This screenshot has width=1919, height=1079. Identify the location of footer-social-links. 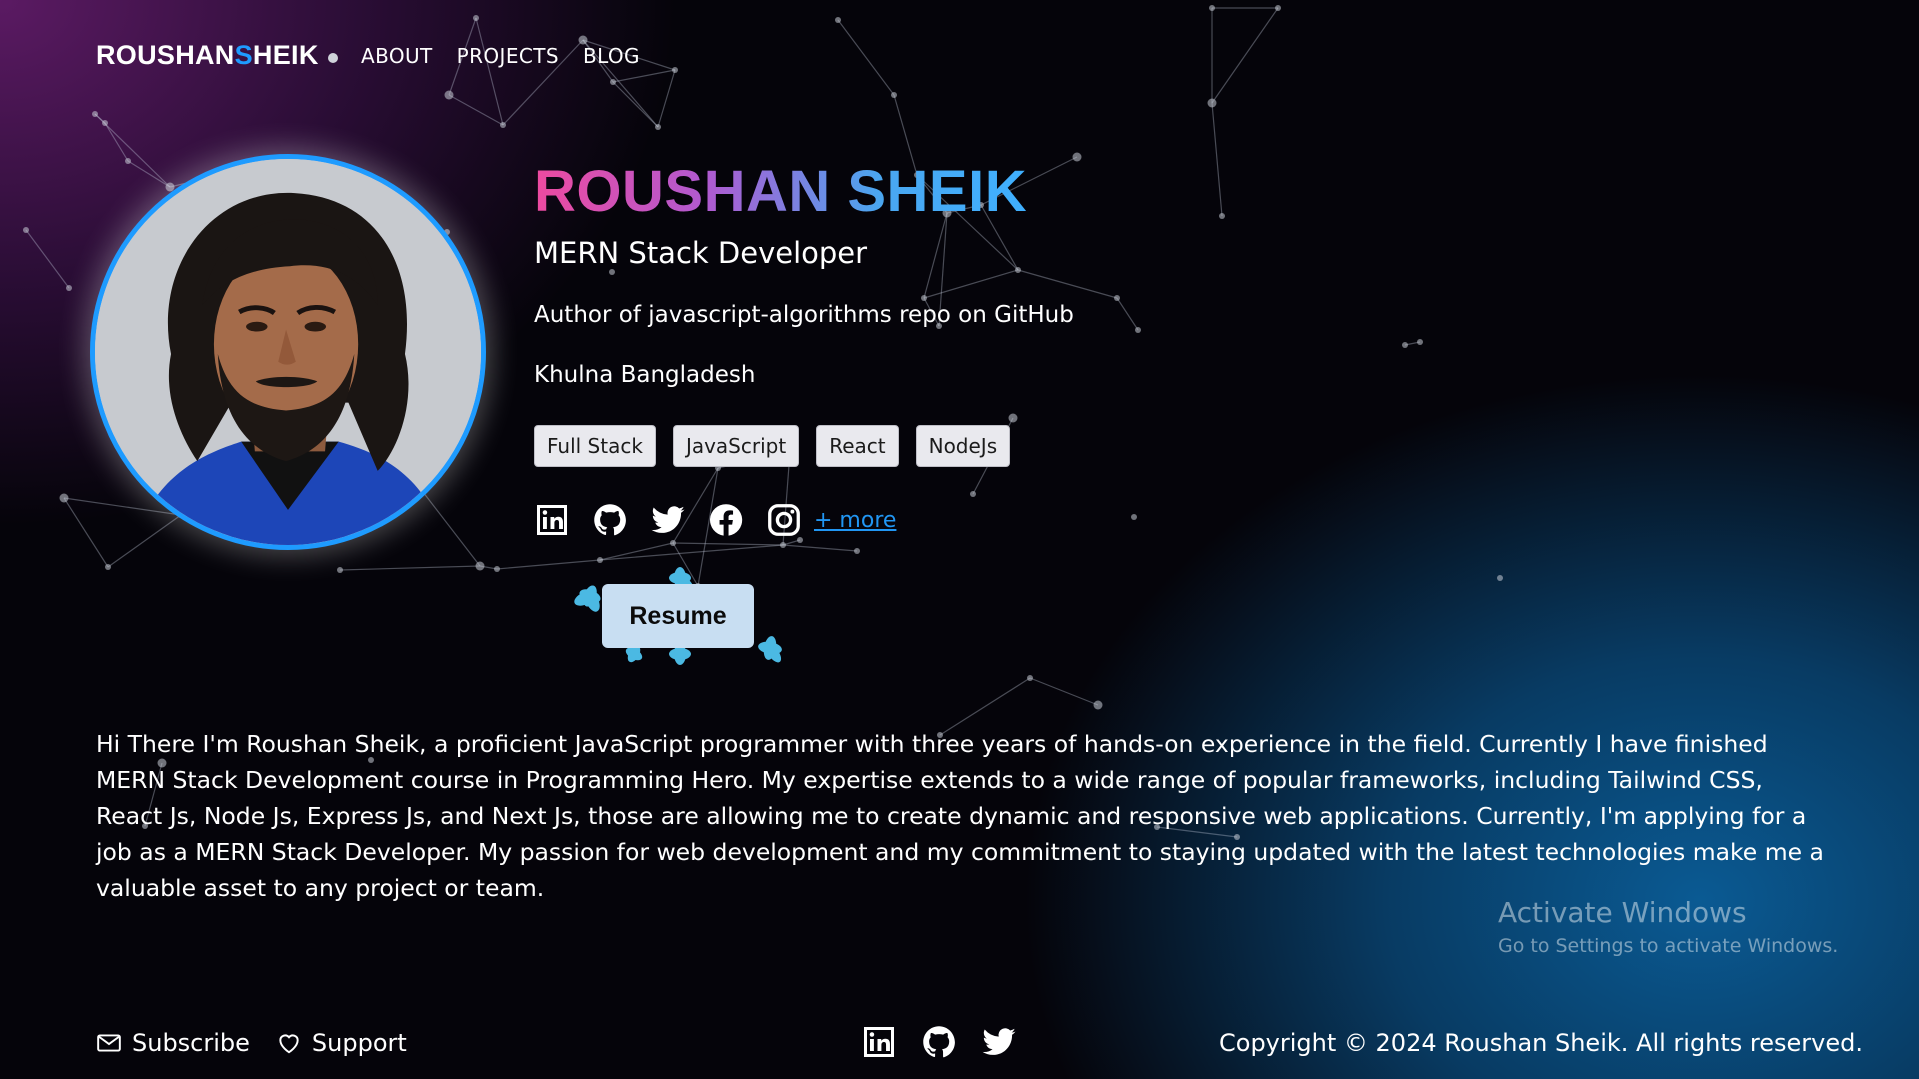
(939, 1042).